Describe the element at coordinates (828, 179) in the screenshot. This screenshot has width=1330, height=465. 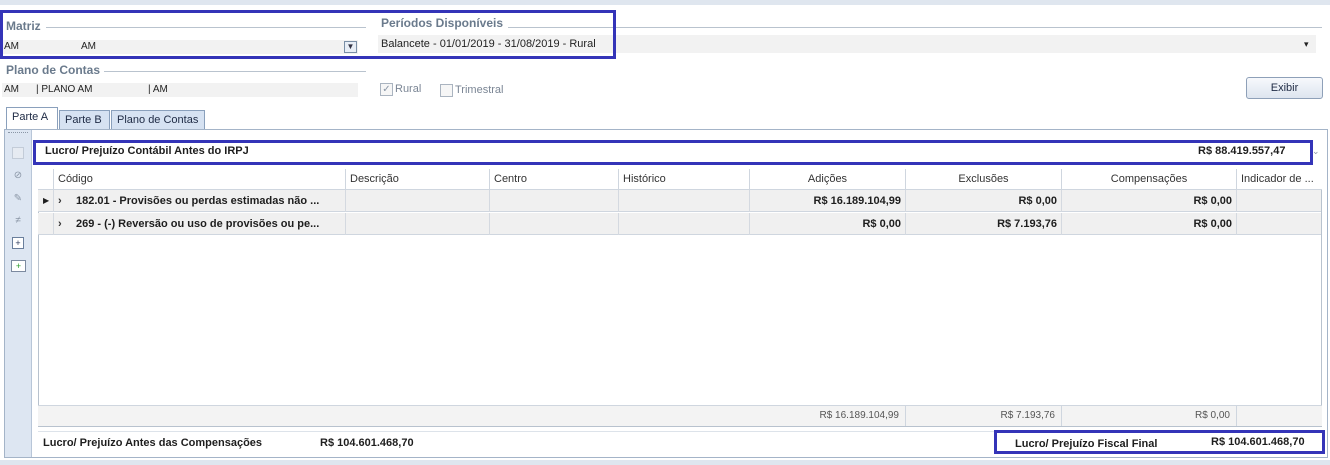
I see `column-adicoes: Adições` at that location.